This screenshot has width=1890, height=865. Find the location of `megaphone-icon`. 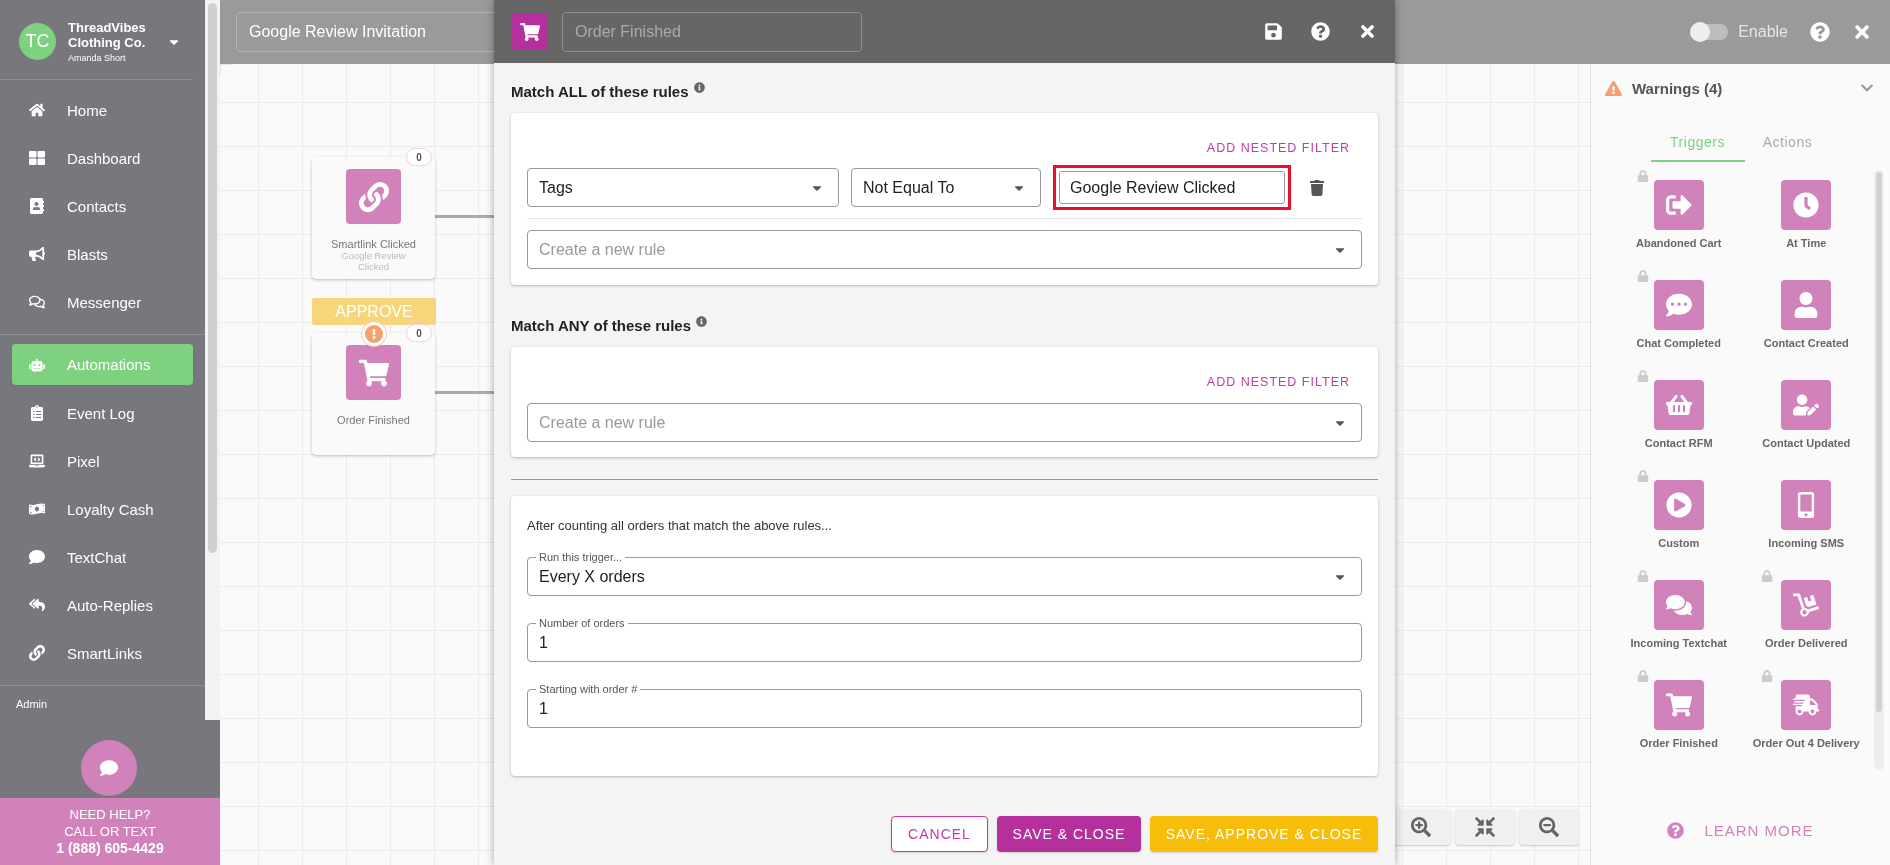

megaphone-icon is located at coordinates (36, 254).